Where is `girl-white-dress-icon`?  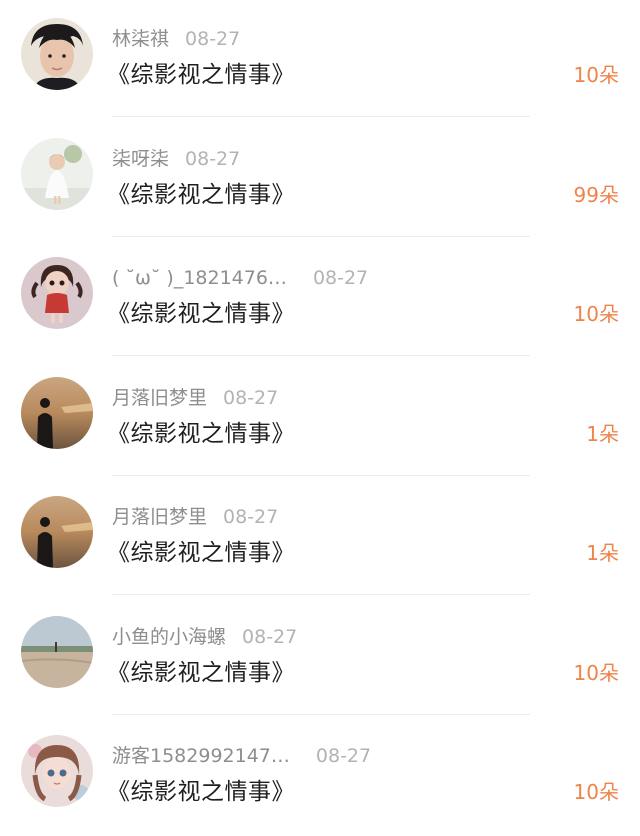 girl-white-dress-icon is located at coordinates (57, 173).